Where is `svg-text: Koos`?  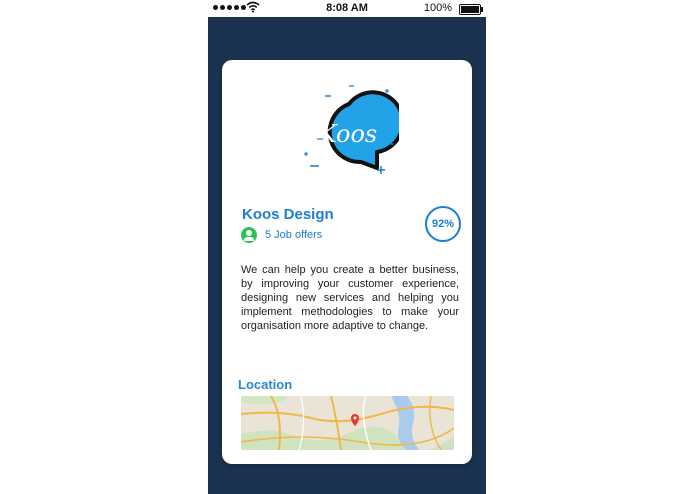 svg-text: Koos is located at coordinates (348, 134).